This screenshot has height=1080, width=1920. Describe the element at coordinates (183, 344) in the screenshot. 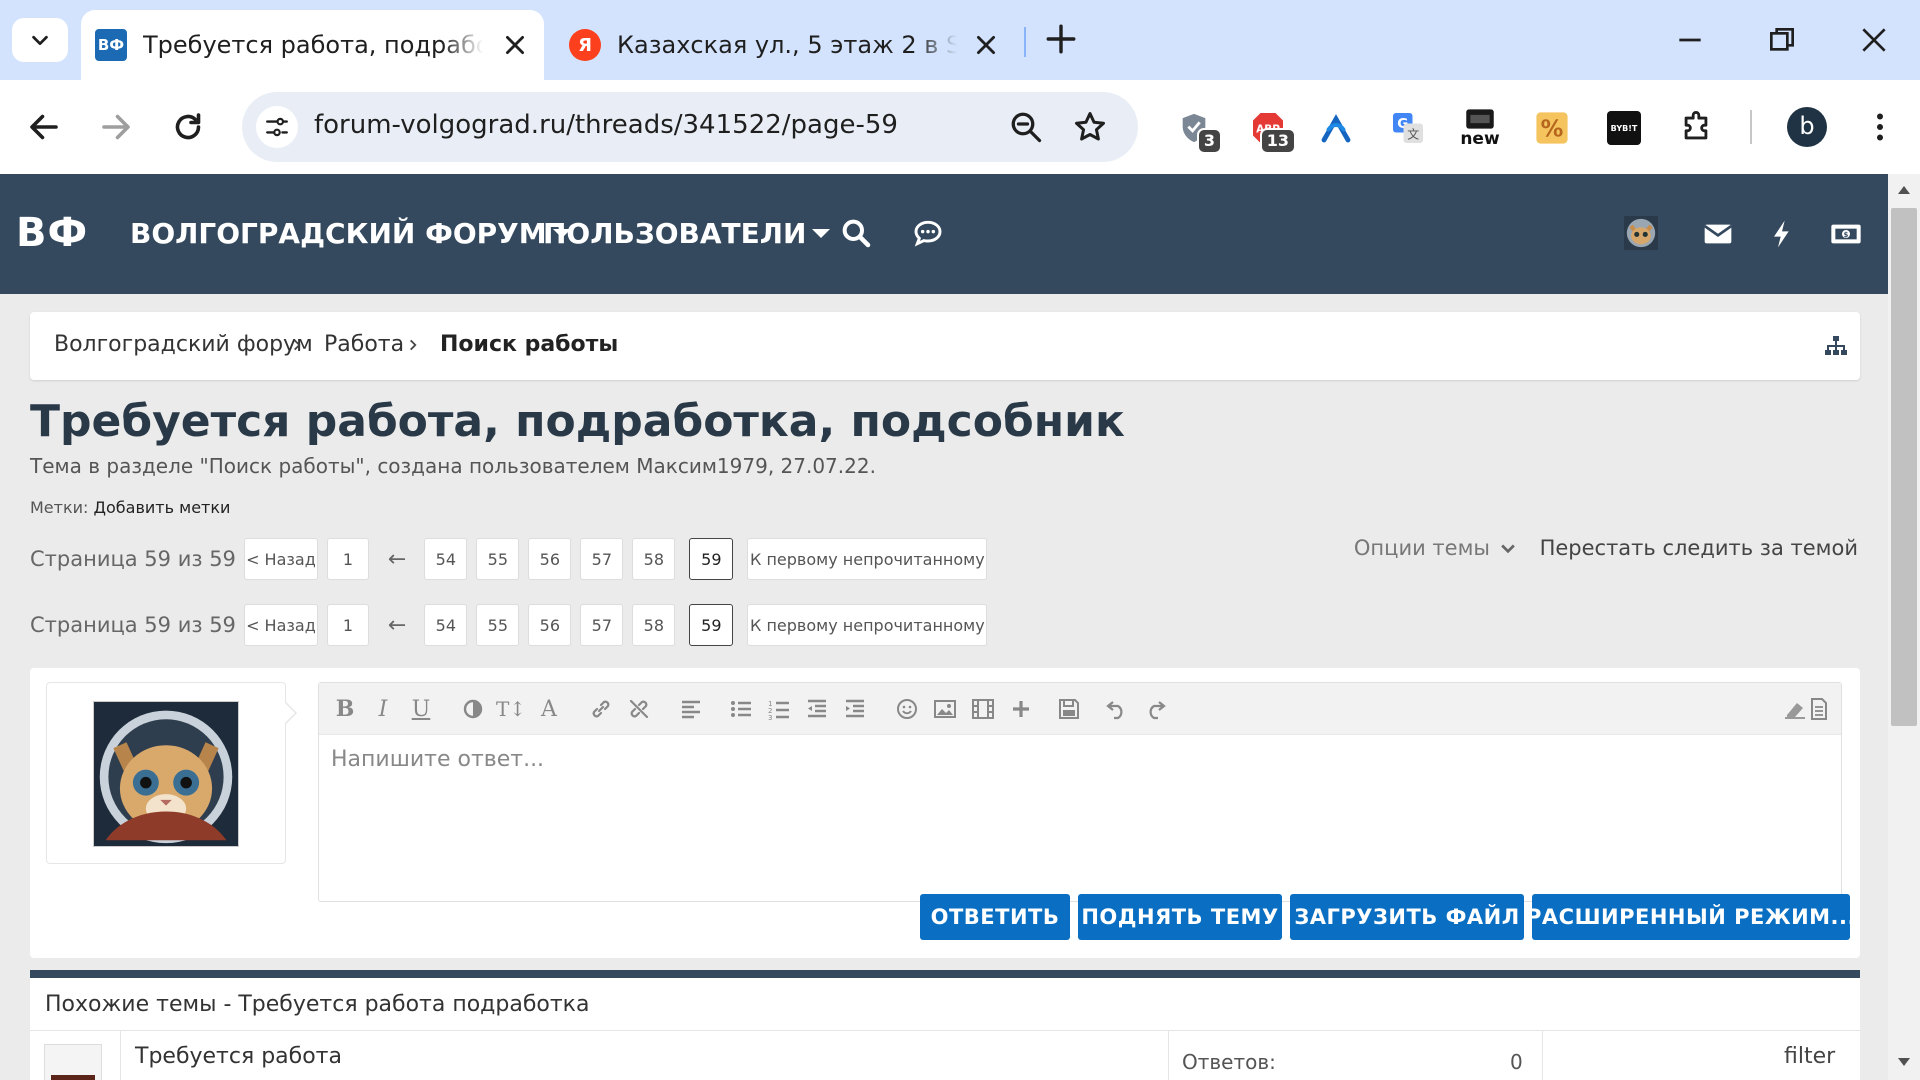

I see `breadcrumb-item: Волгоградский форум` at that location.